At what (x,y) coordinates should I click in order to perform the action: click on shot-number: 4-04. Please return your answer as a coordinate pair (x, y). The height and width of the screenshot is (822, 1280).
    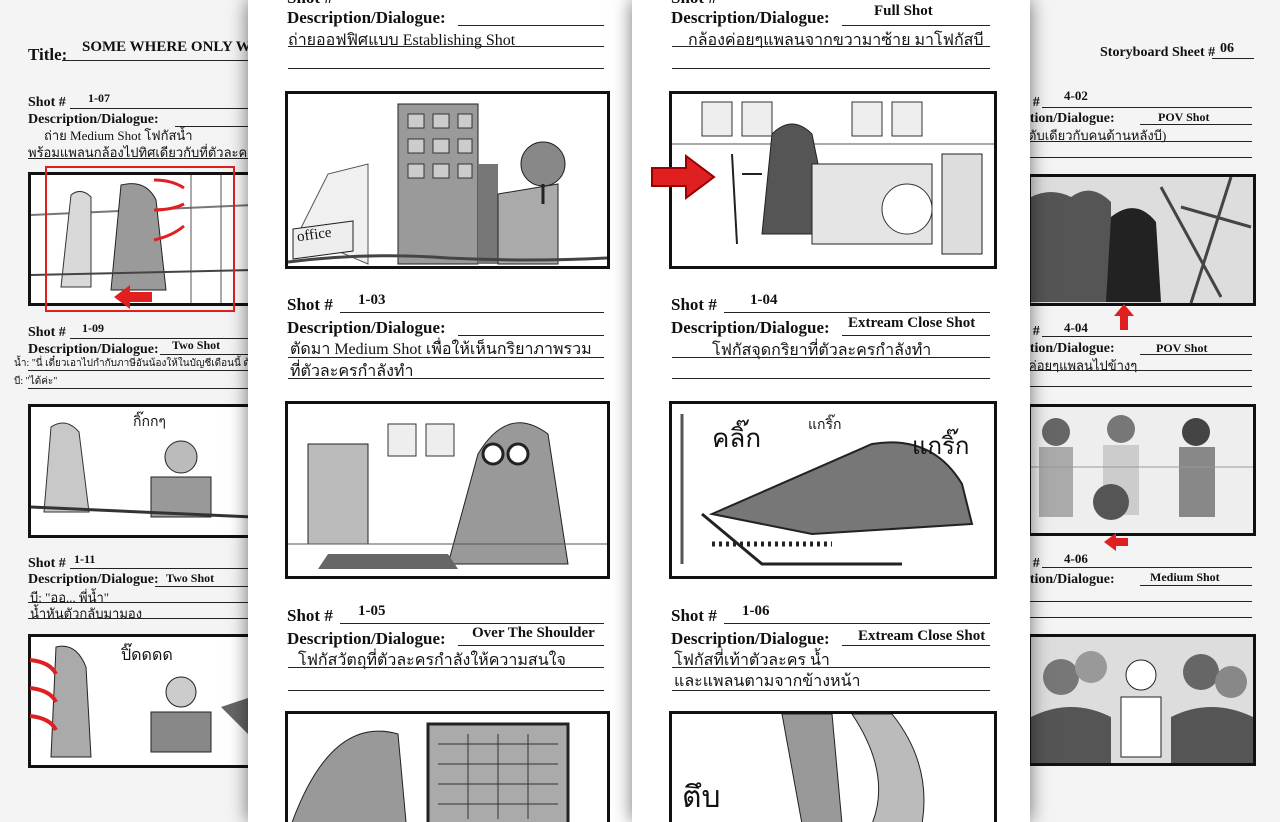
    Looking at the image, I should click on (1076, 327).